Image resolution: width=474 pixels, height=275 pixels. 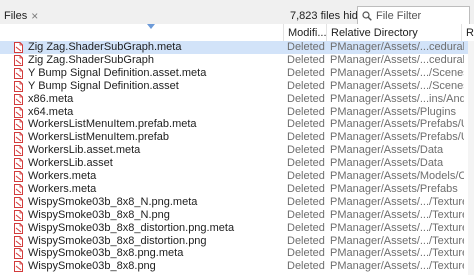 I want to click on close-icon: ×, so click(x=34, y=16).